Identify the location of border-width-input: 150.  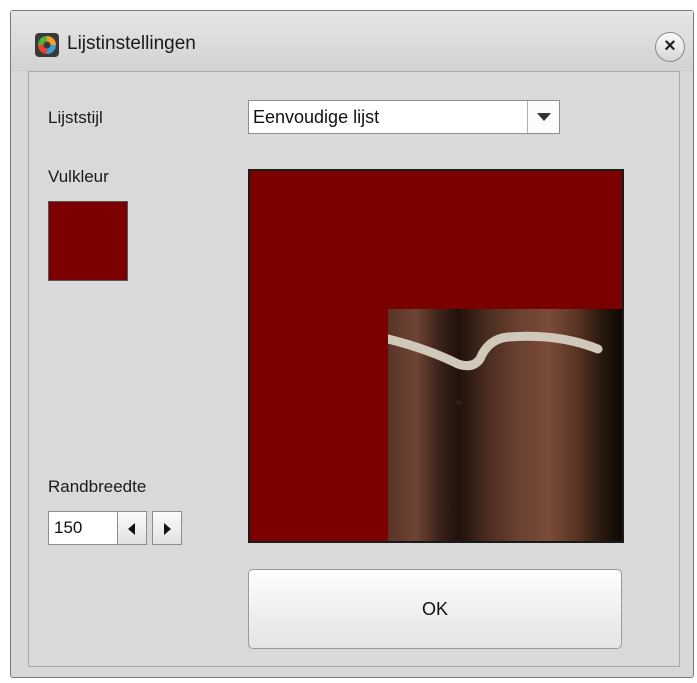
(84, 528).